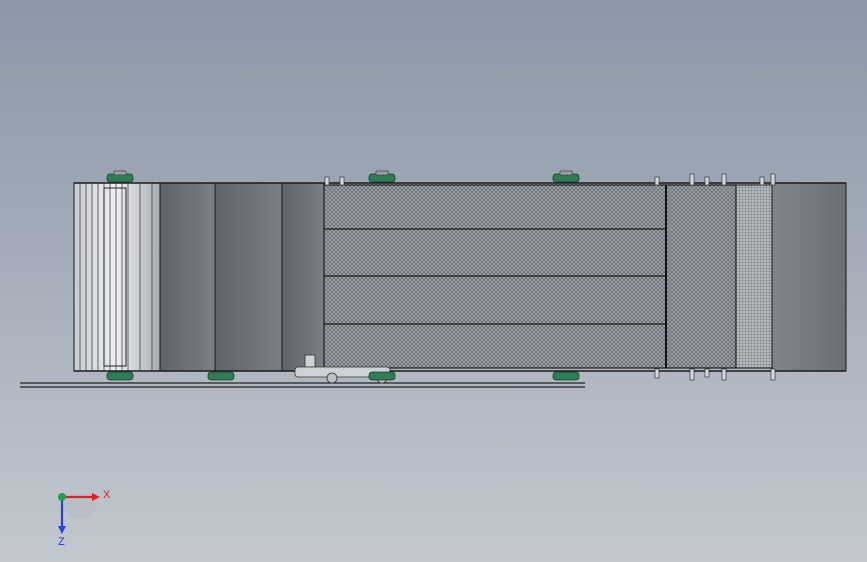 The image size is (867, 562). What do you see at coordinates (84, 518) in the screenshot?
I see `orientation-triad: X Z` at bounding box center [84, 518].